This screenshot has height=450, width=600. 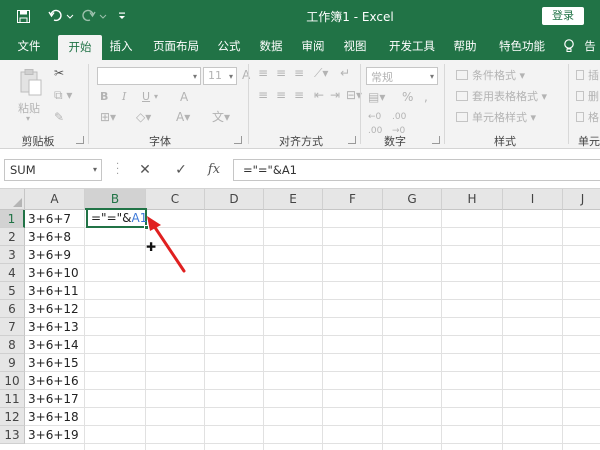 I want to click on row-header-12: 12, so click(x=12, y=417).